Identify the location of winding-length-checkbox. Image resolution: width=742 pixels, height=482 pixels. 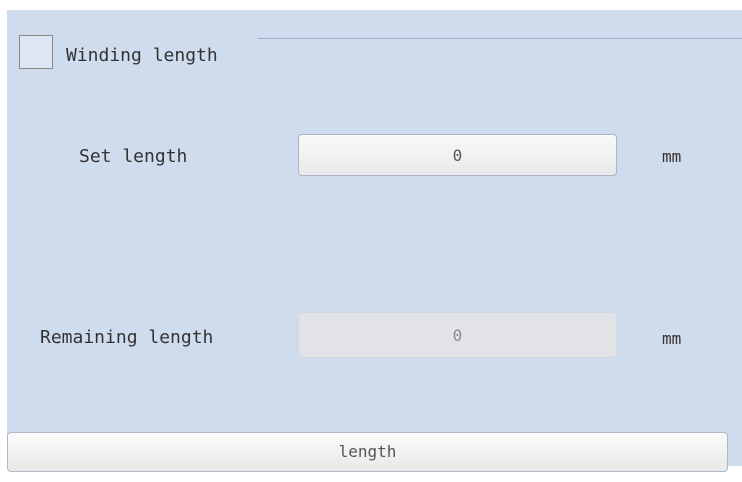
(36, 52).